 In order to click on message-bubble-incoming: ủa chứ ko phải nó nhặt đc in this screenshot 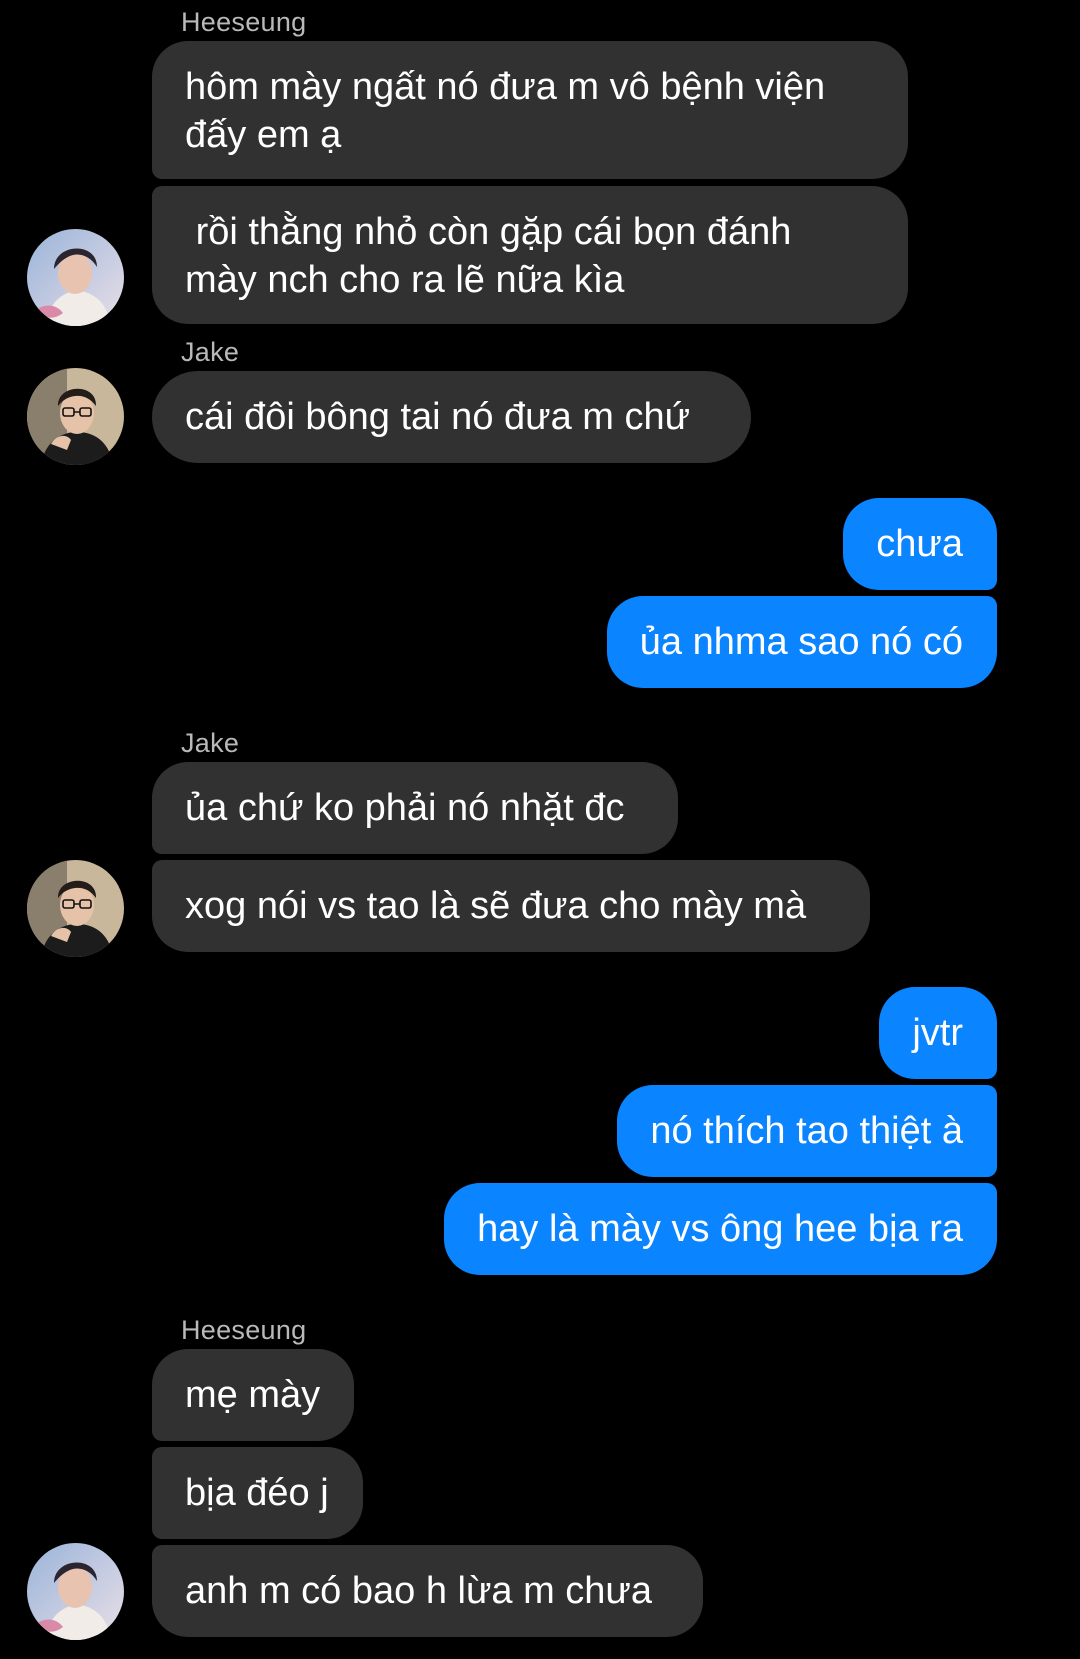, I will do `click(415, 808)`.